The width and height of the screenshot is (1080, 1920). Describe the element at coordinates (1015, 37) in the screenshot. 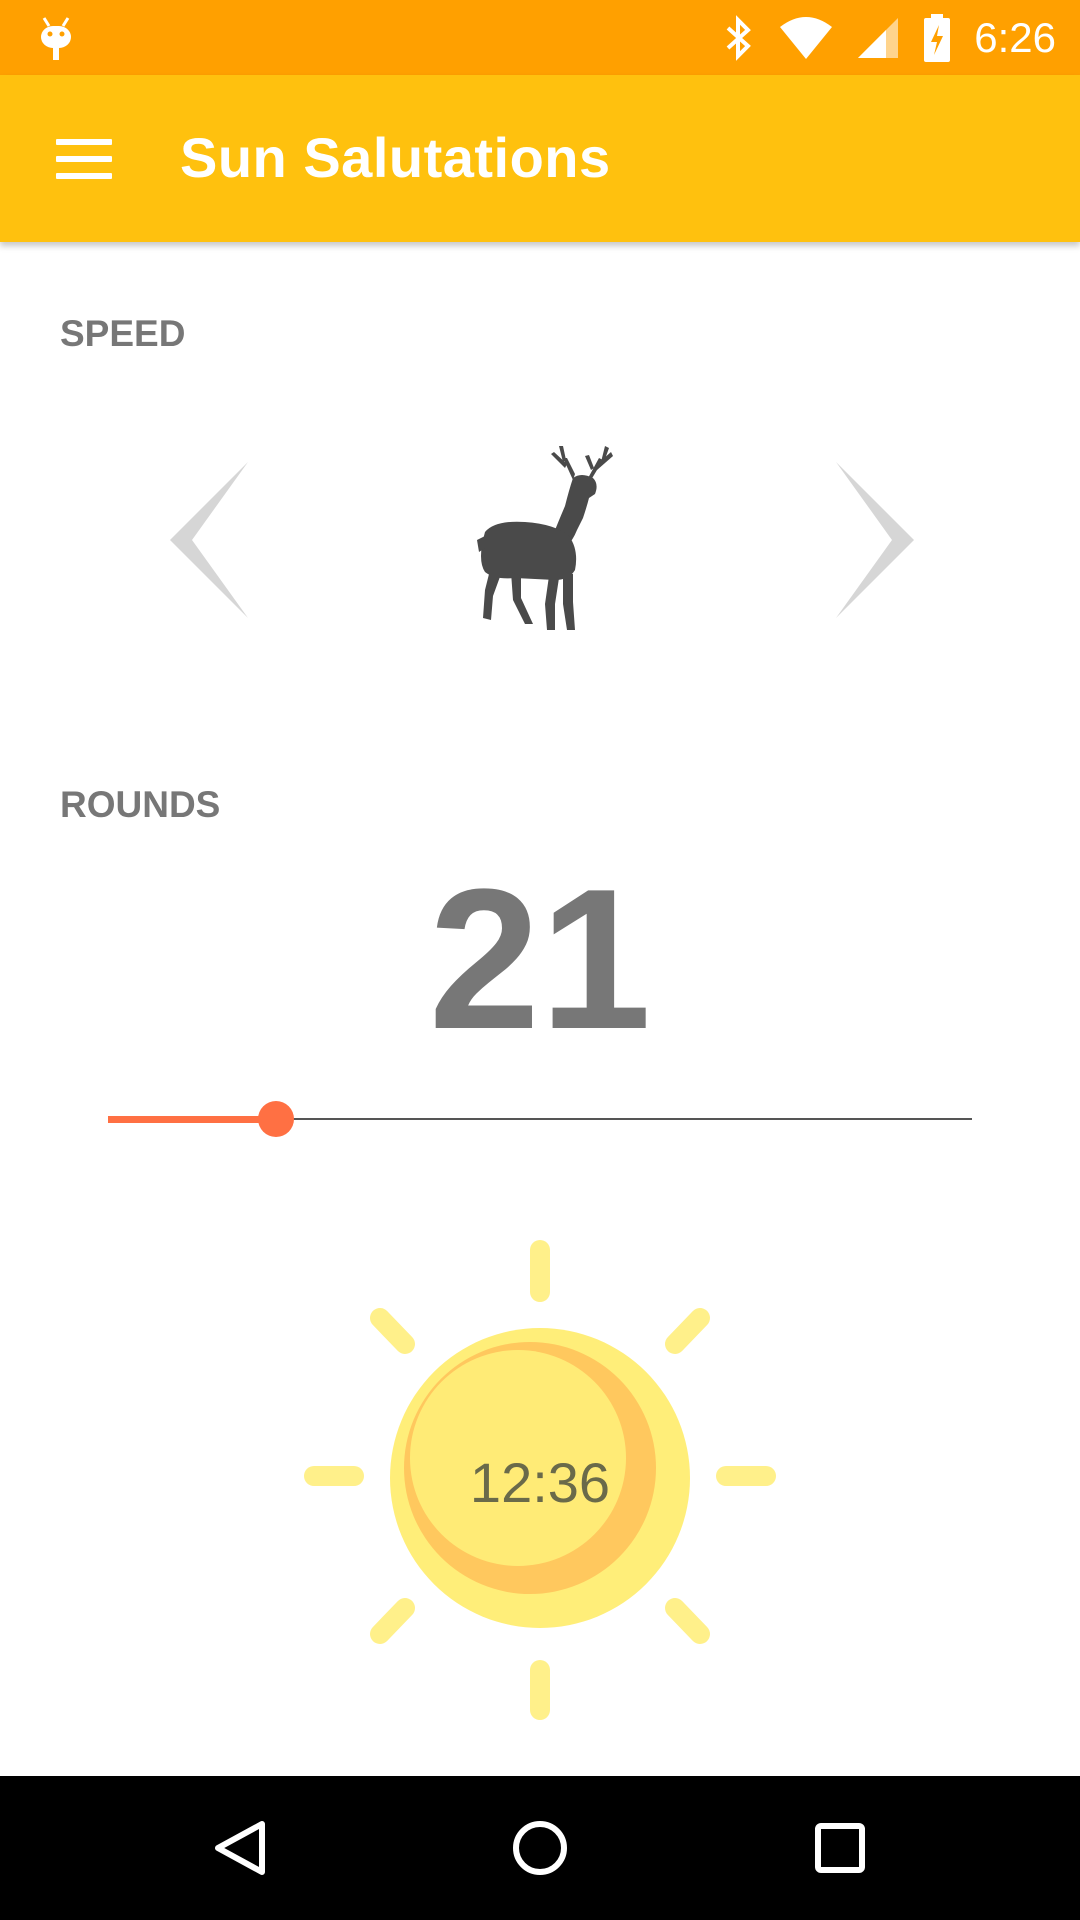

I see `status-clock: 6:26` at that location.